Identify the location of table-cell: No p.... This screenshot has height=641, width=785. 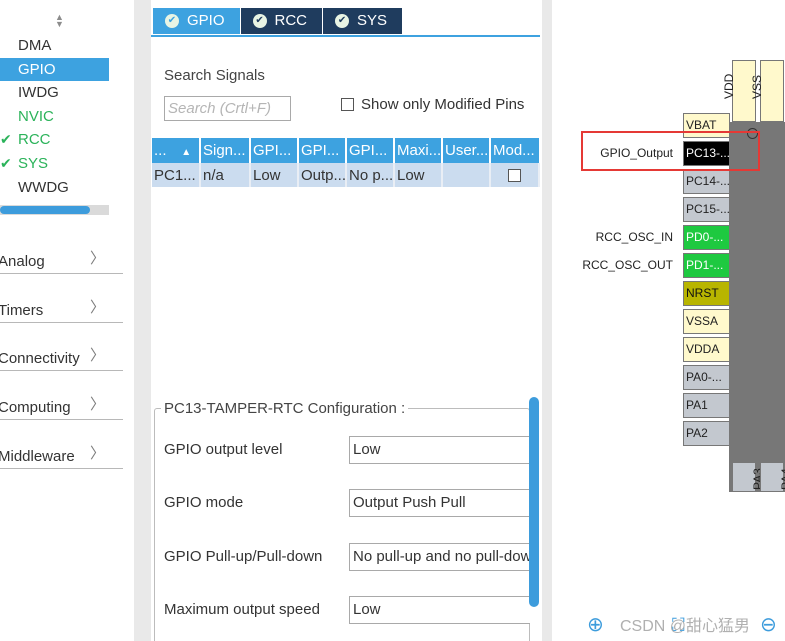
(370, 175).